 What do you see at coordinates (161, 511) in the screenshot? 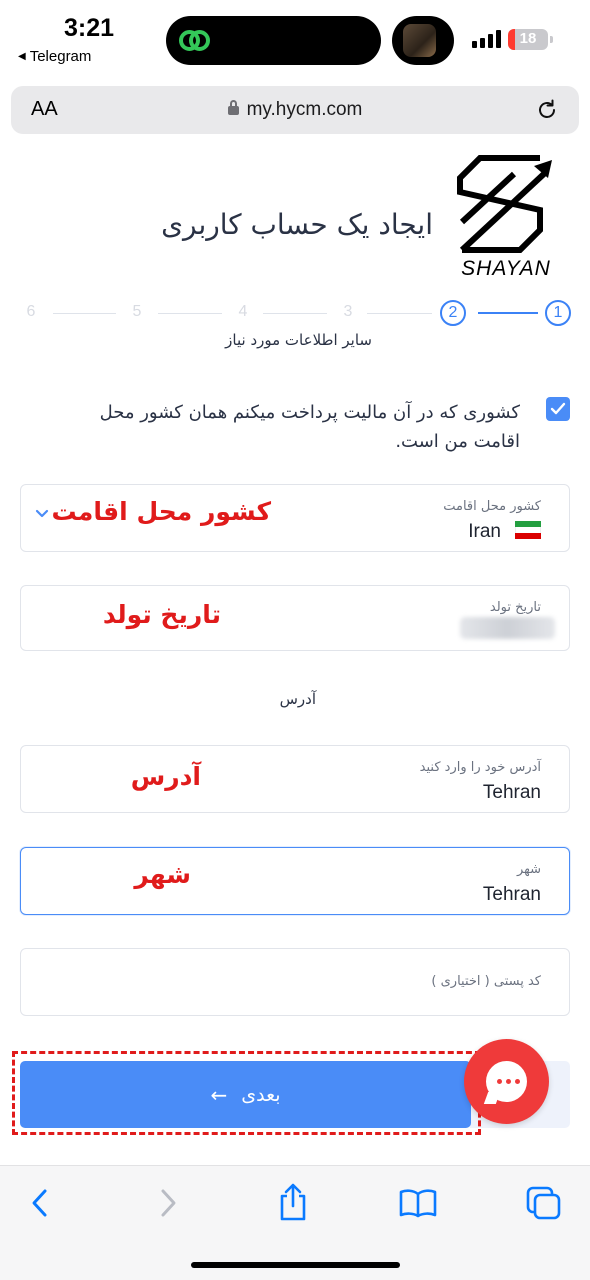
I see `country-annotation: کشور محل اقامت` at bounding box center [161, 511].